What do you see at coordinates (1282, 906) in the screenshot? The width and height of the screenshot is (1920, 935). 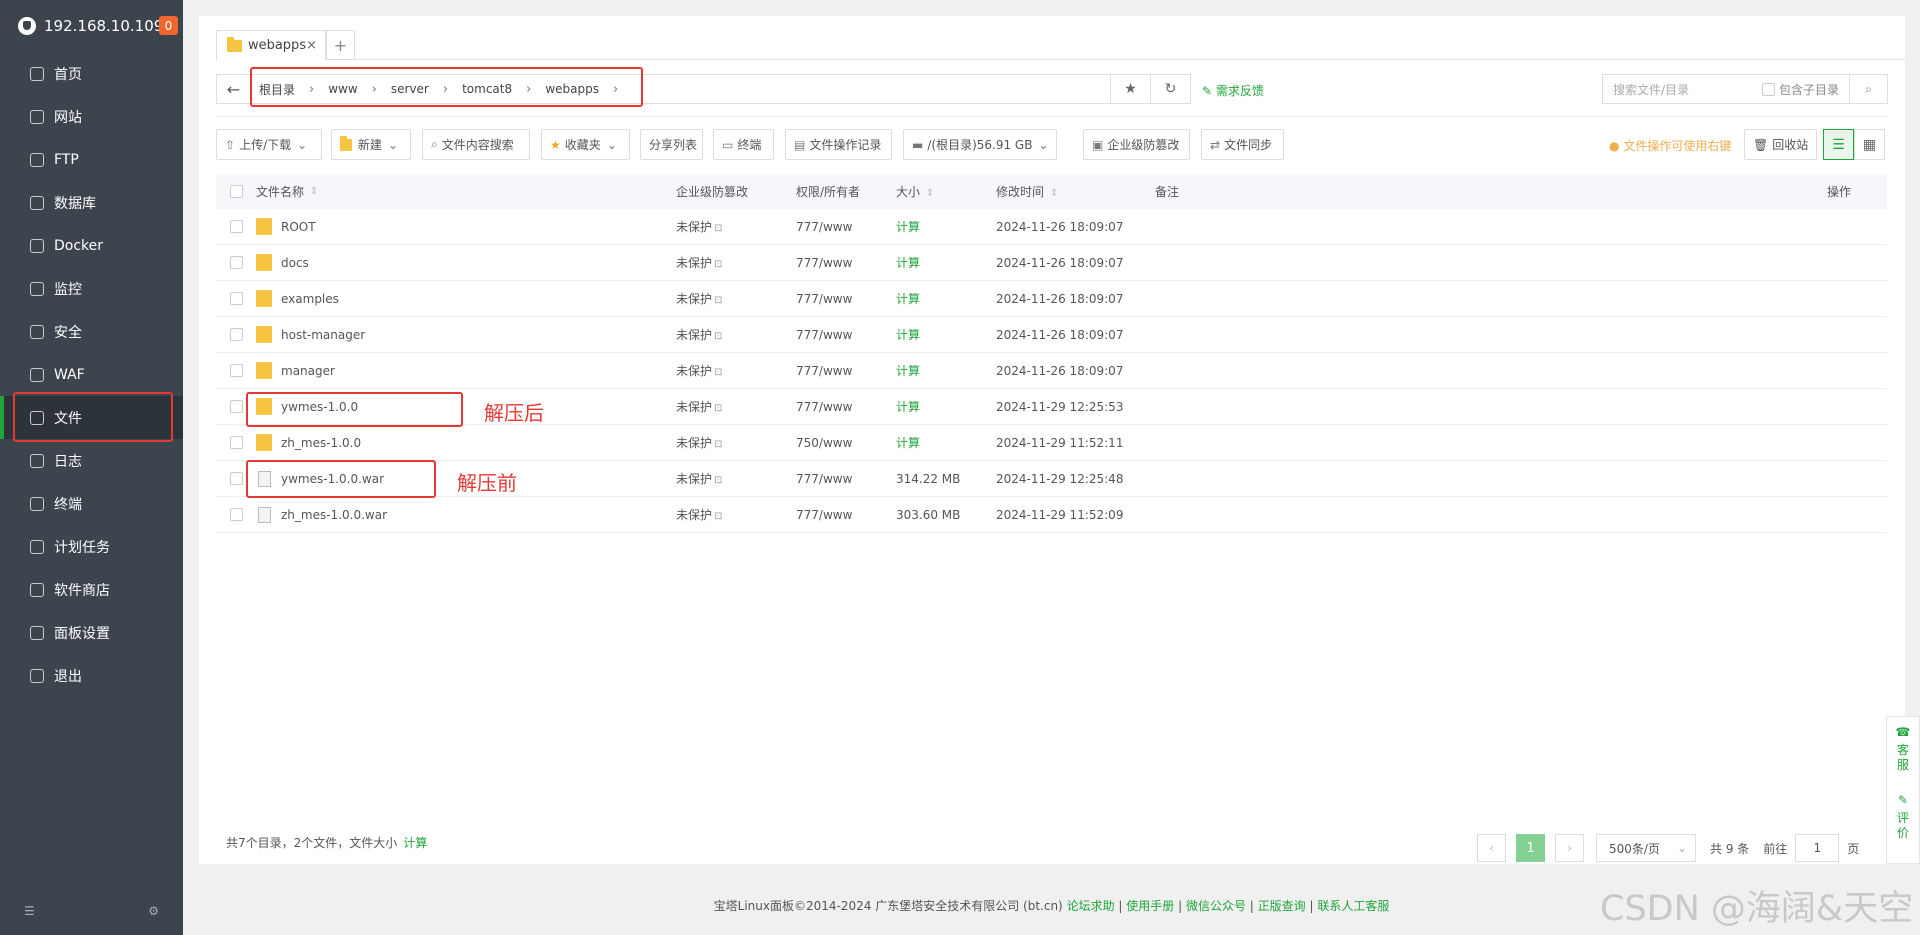 I see `footer-link-license: 正版查询` at bounding box center [1282, 906].